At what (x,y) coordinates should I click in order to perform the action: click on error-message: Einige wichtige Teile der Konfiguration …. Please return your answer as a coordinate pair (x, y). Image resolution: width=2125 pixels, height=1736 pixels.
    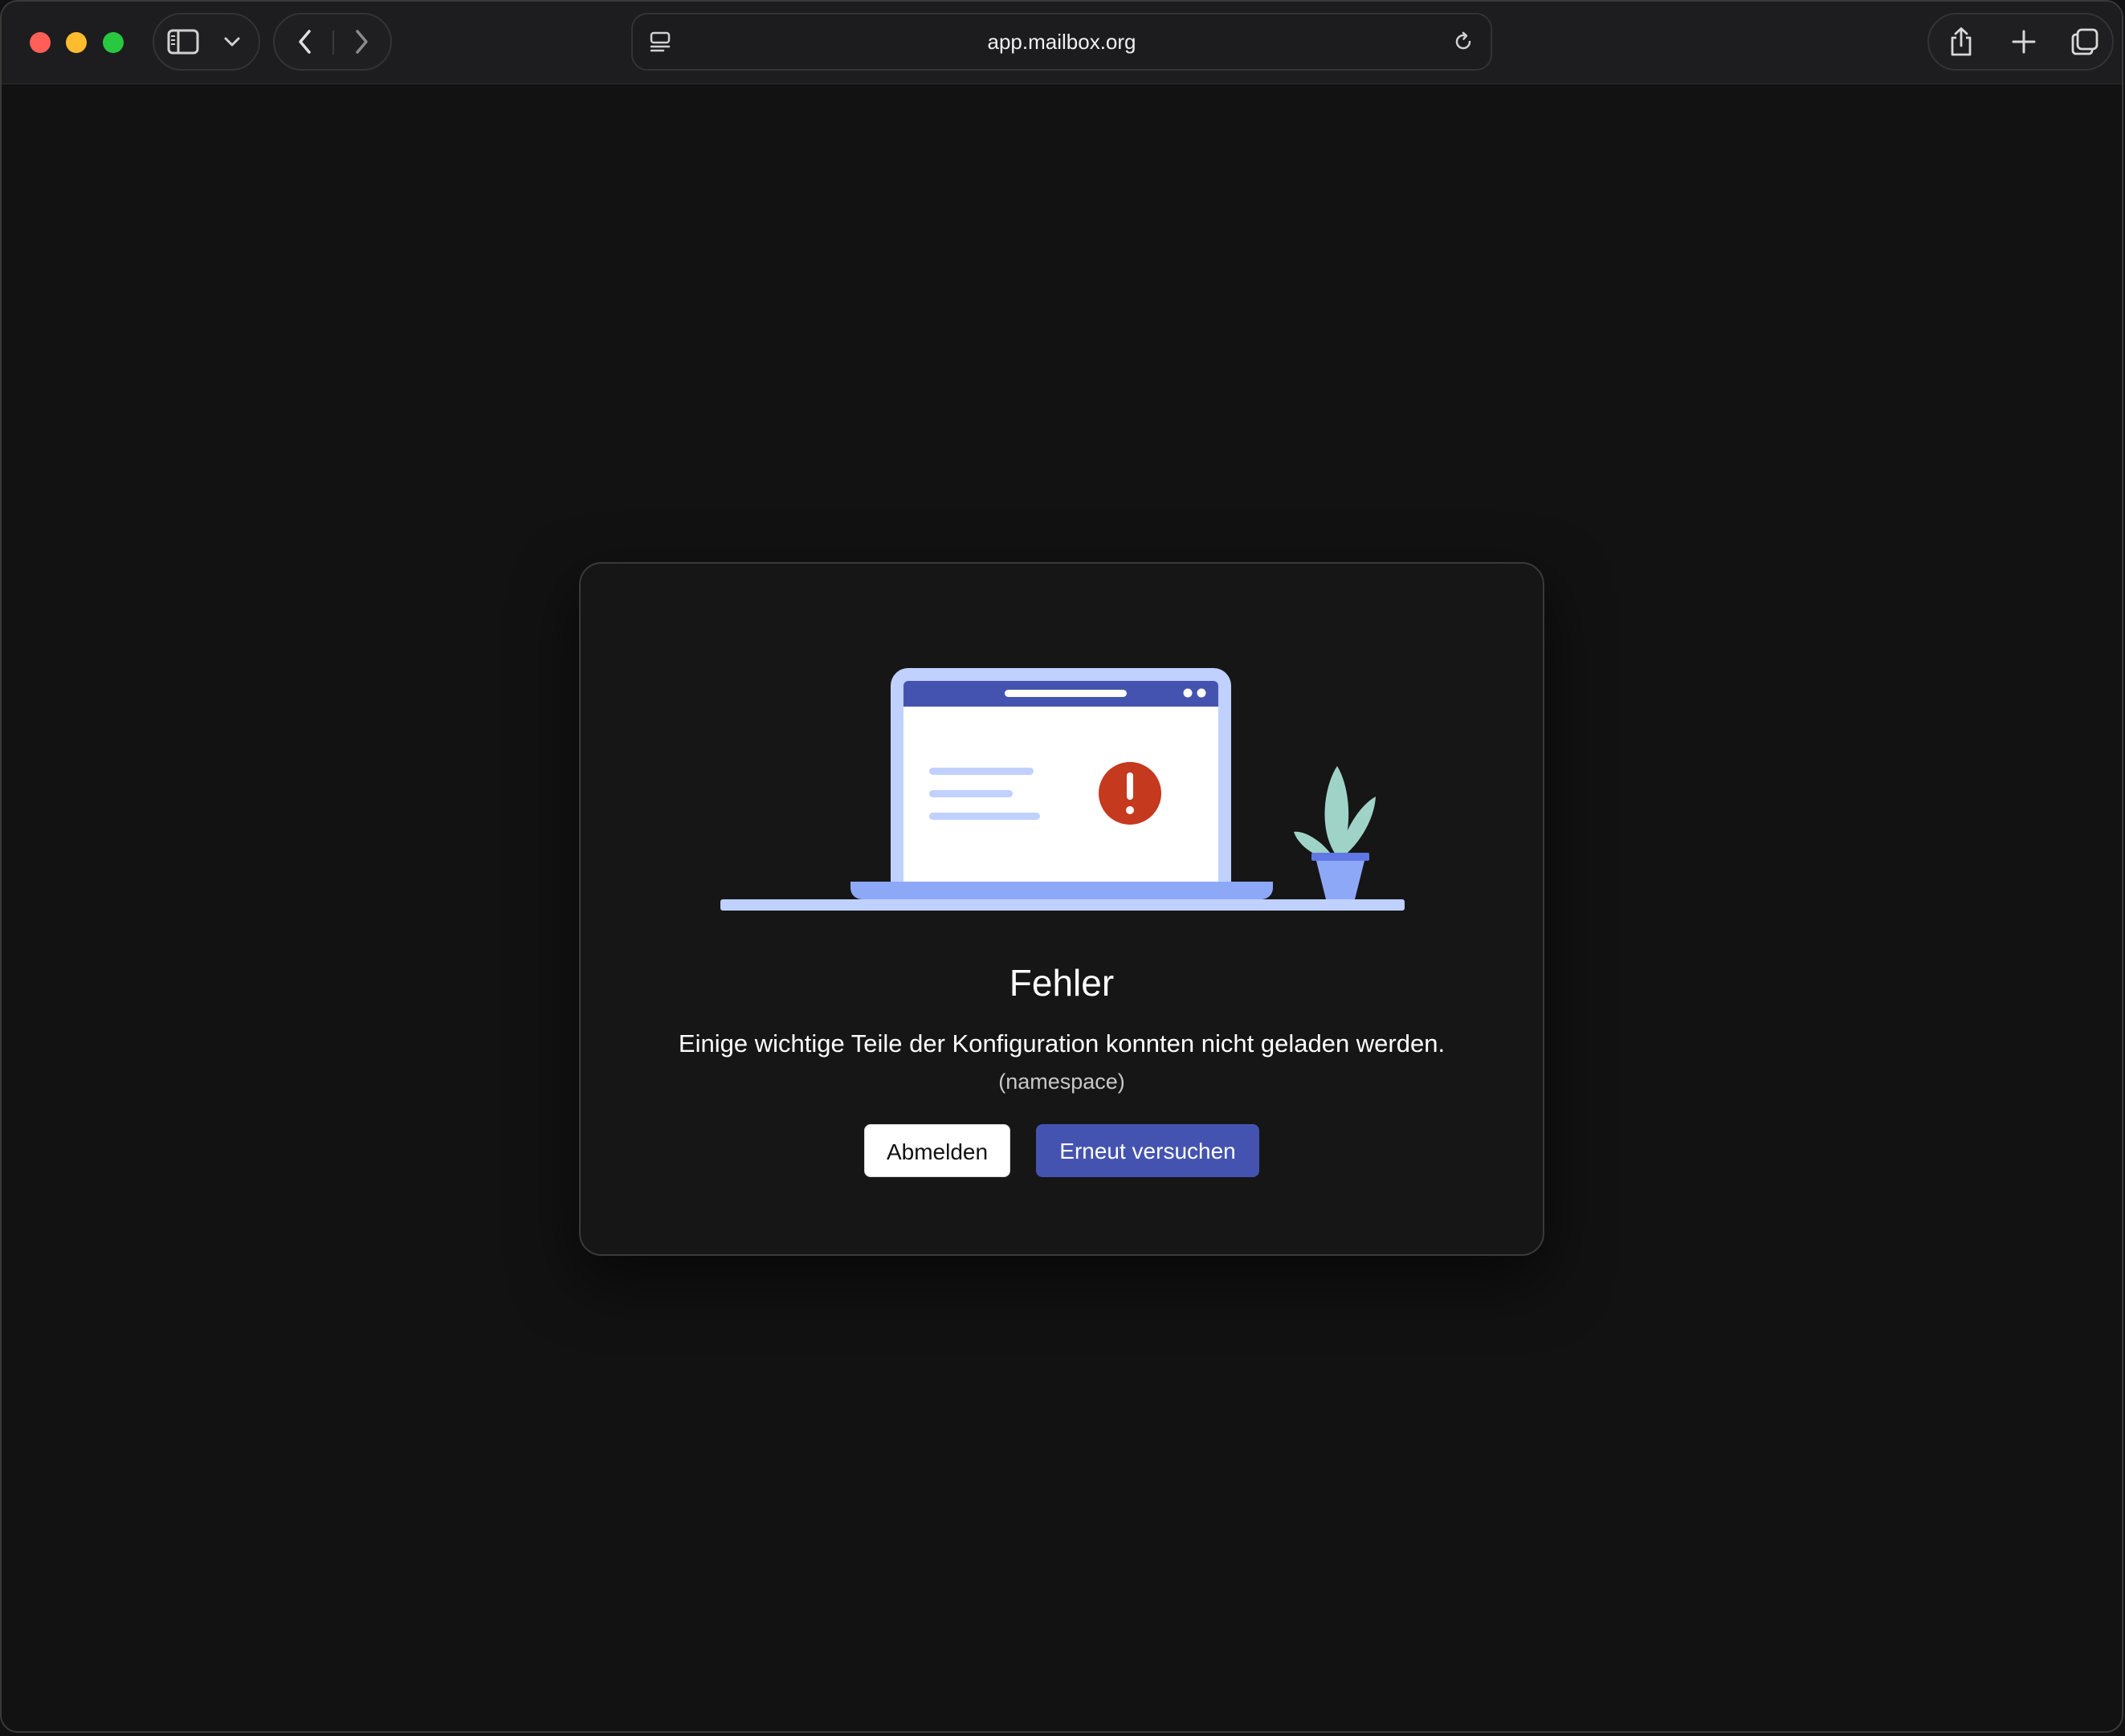
    Looking at the image, I should click on (1062, 1043).